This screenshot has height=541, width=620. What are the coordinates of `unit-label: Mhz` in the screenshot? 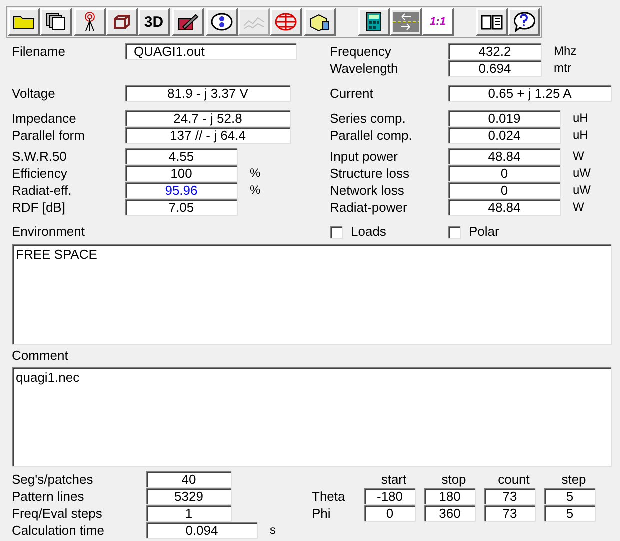 It's located at (565, 51).